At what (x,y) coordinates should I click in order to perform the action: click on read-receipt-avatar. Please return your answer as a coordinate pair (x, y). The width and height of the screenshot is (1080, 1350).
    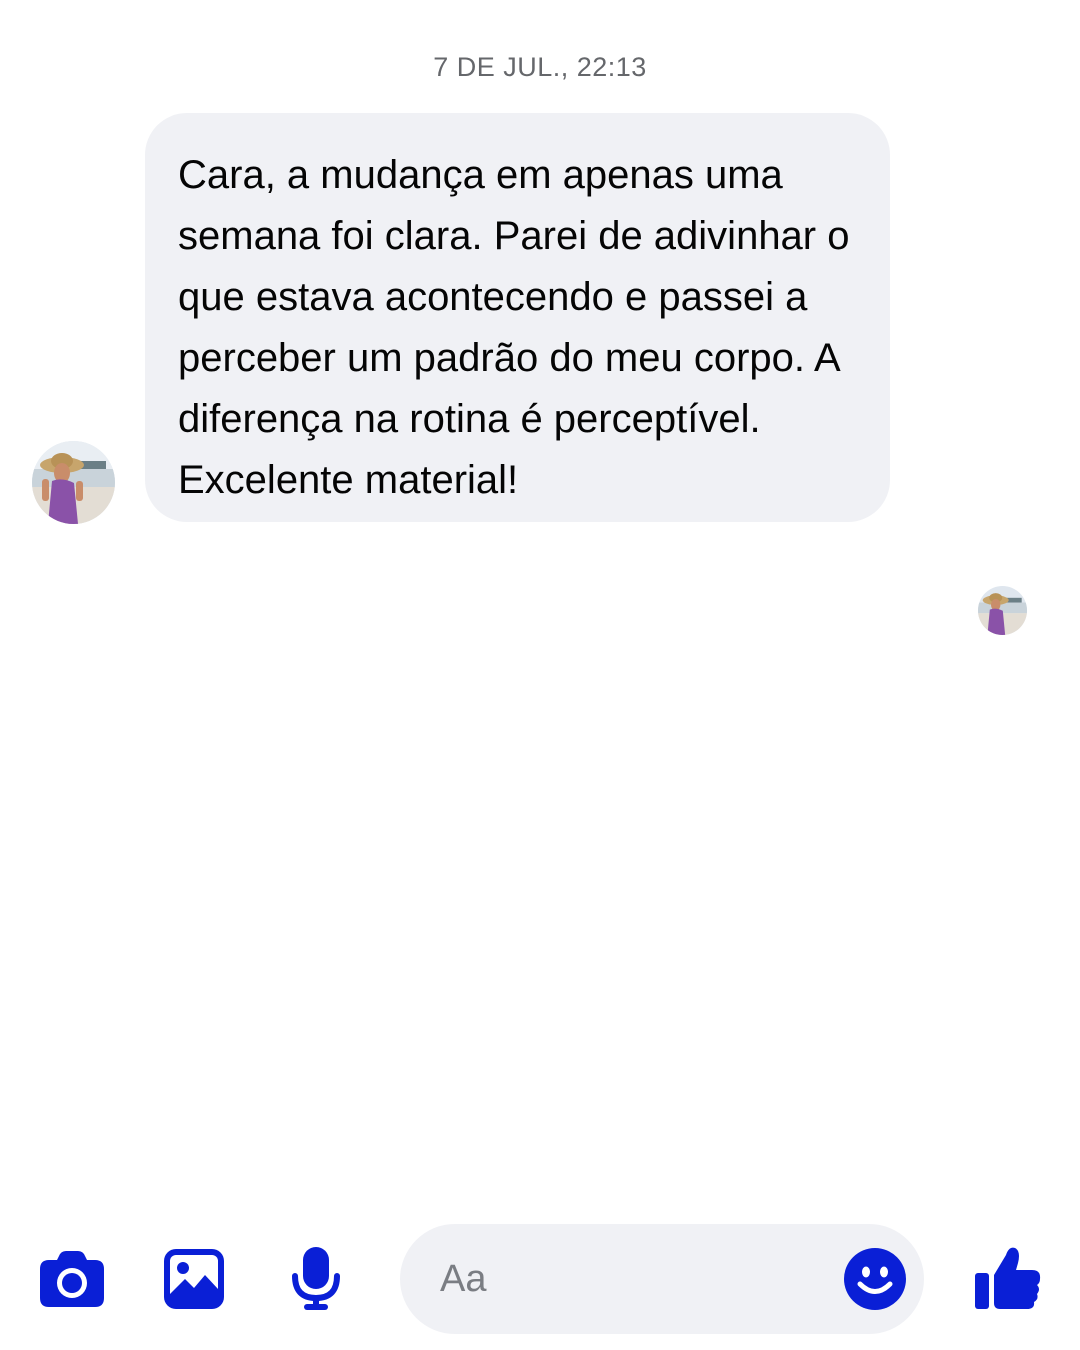
    Looking at the image, I should click on (1002, 610).